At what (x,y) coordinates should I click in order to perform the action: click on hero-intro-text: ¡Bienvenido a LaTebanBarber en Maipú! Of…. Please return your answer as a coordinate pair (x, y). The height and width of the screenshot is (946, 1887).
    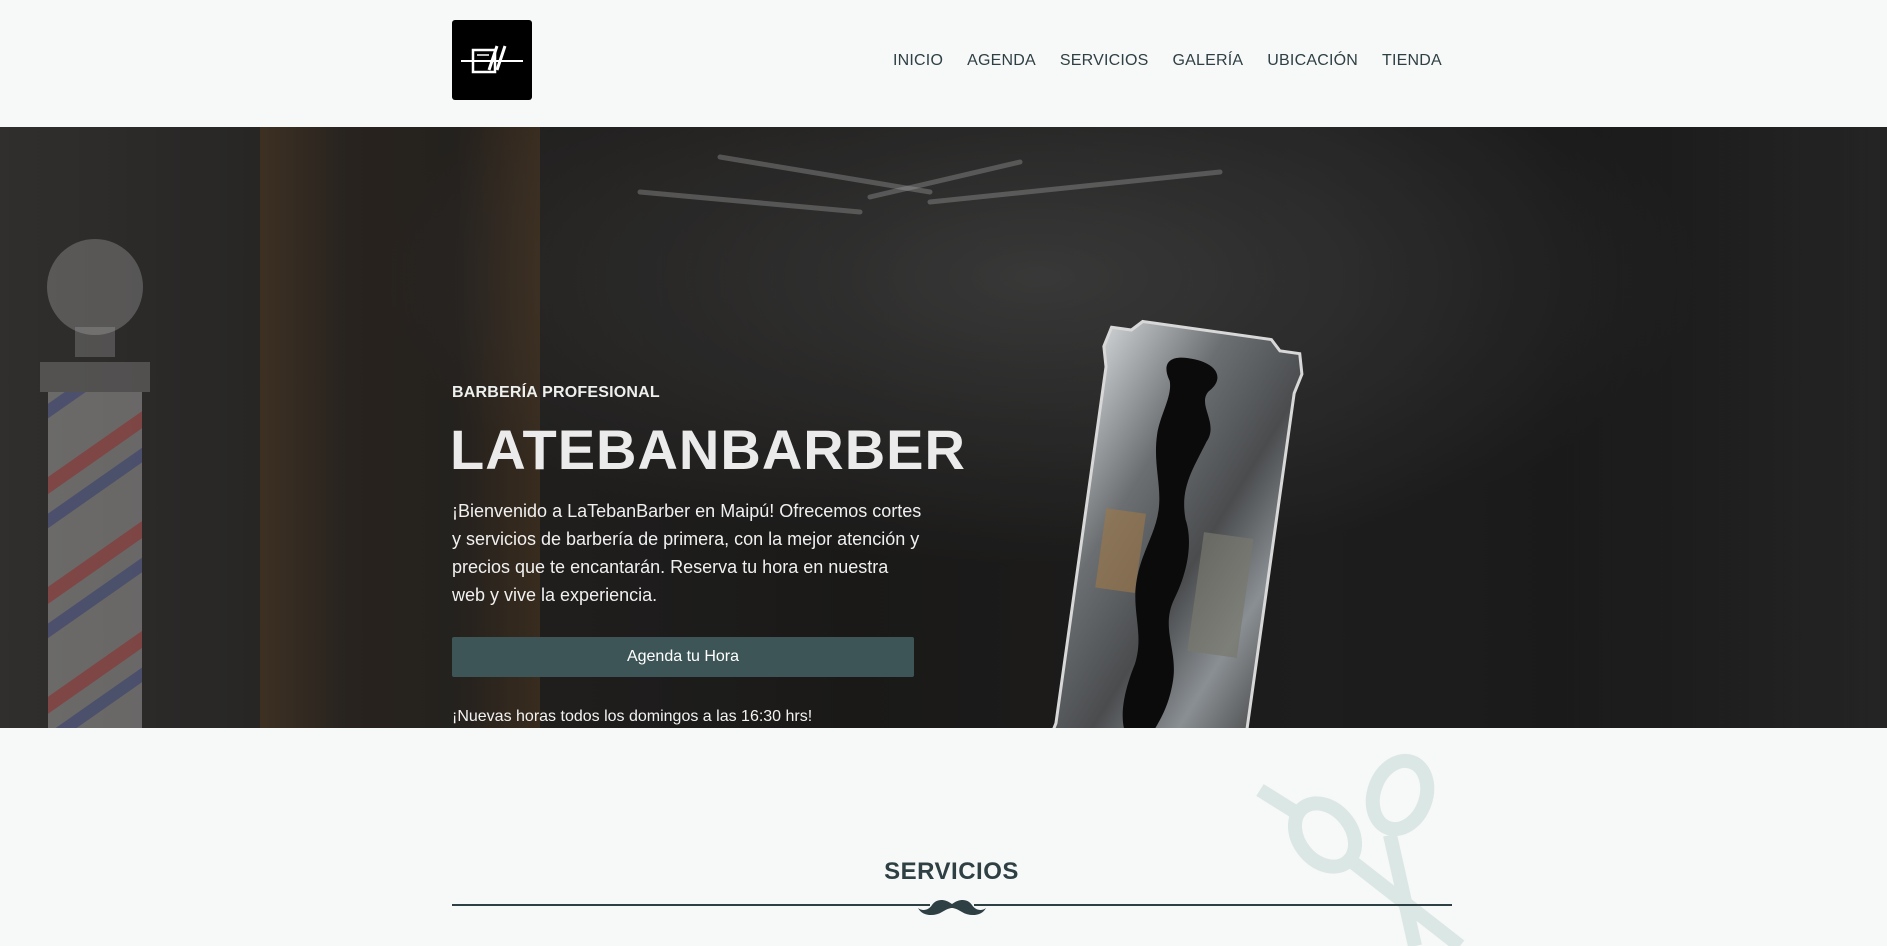
    Looking at the image, I should click on (687, 553).